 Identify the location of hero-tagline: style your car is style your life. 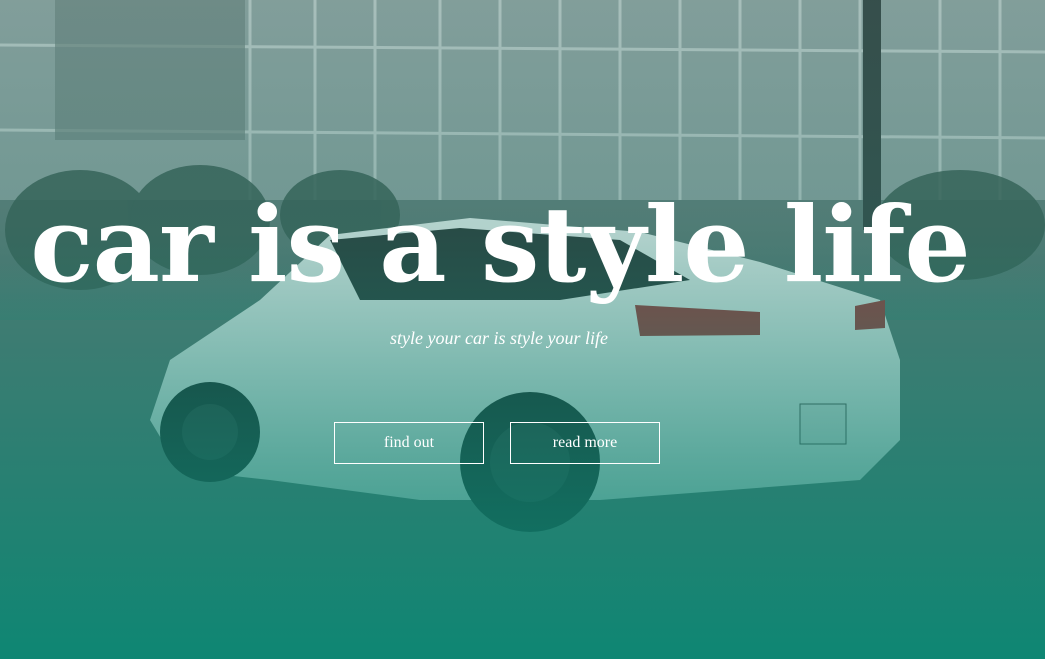
(499, 338).